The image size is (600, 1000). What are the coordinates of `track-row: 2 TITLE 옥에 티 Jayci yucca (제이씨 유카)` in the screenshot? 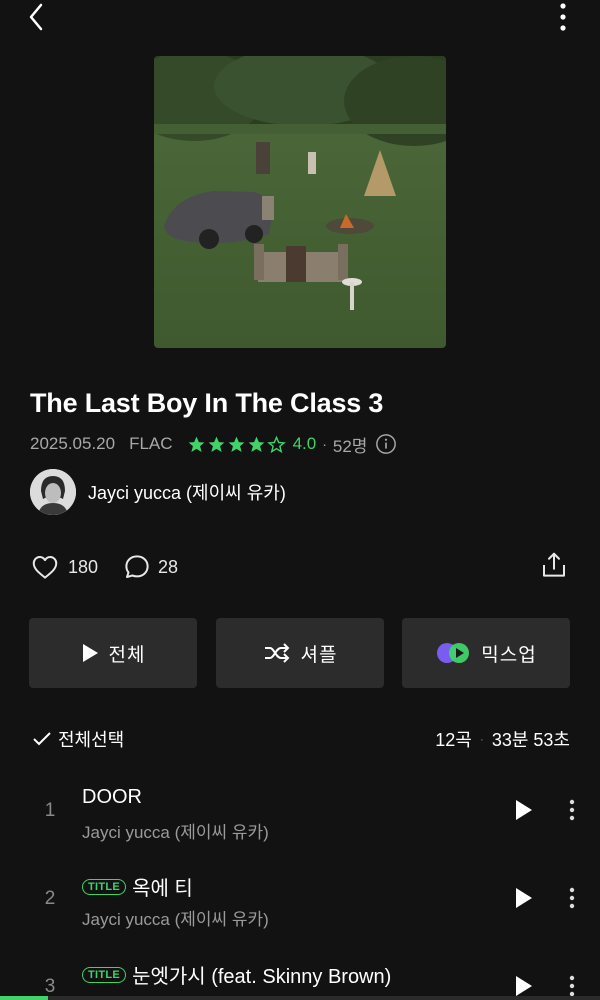 It's located at (300, 902).